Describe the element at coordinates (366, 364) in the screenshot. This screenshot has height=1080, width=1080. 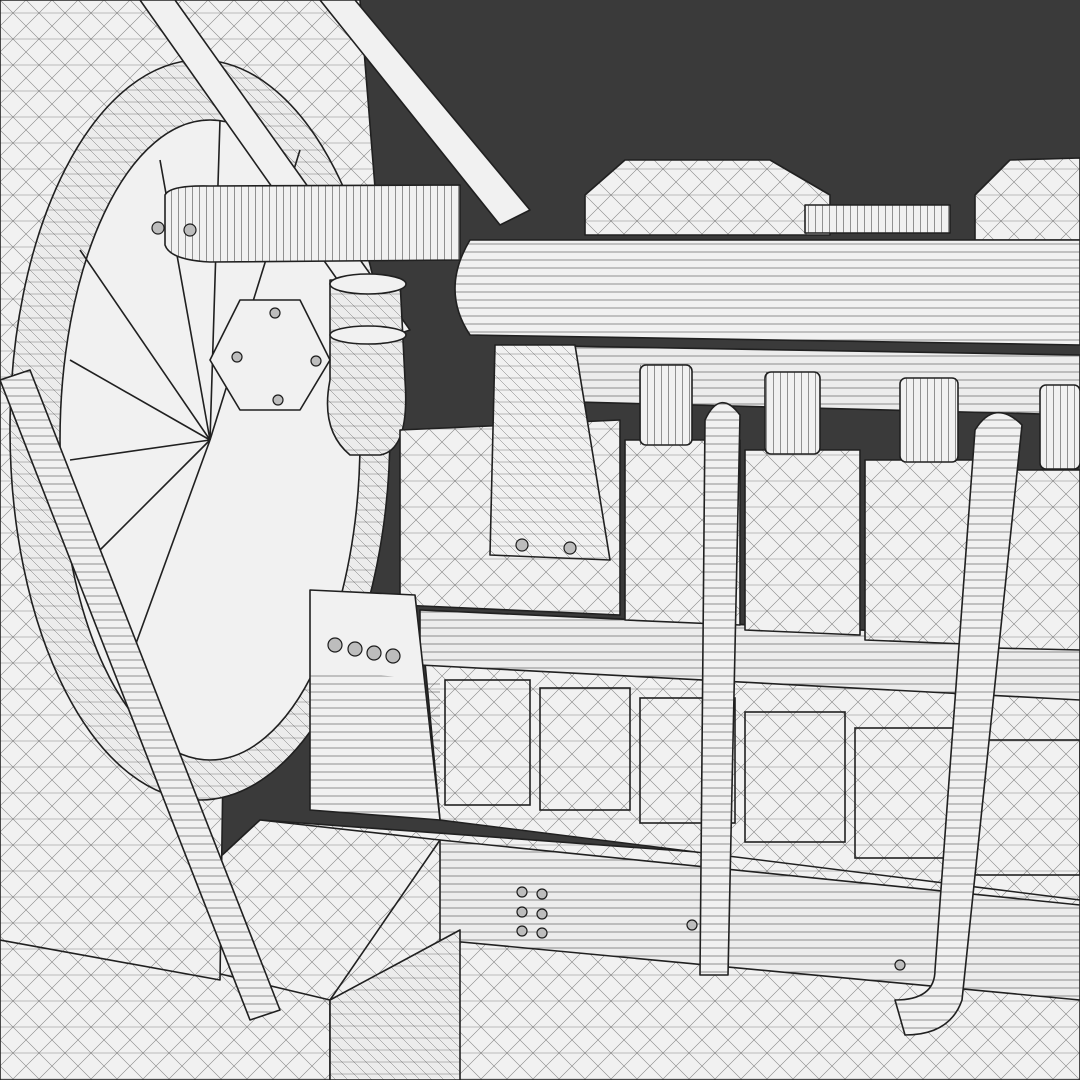
I see `elbow-pipe` at that location.